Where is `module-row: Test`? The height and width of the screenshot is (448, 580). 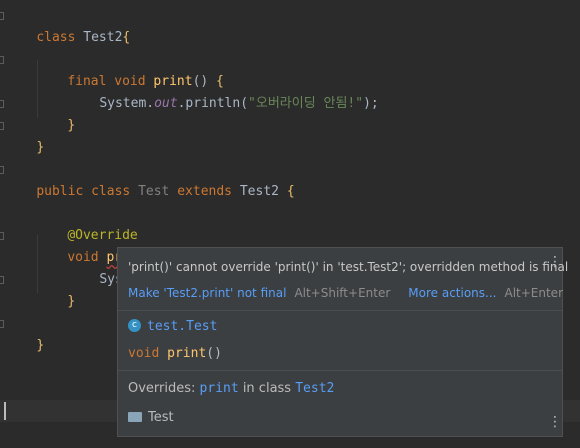
module-row: Test is located at coordinates (151, 417).